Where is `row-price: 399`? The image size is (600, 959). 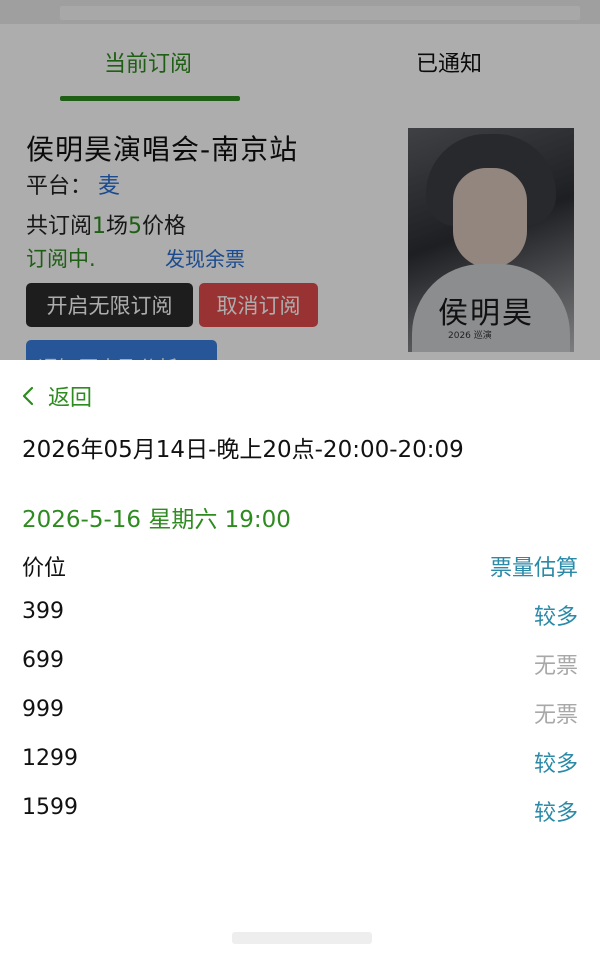 row-price: 399 is located at coordinates (43, 611).